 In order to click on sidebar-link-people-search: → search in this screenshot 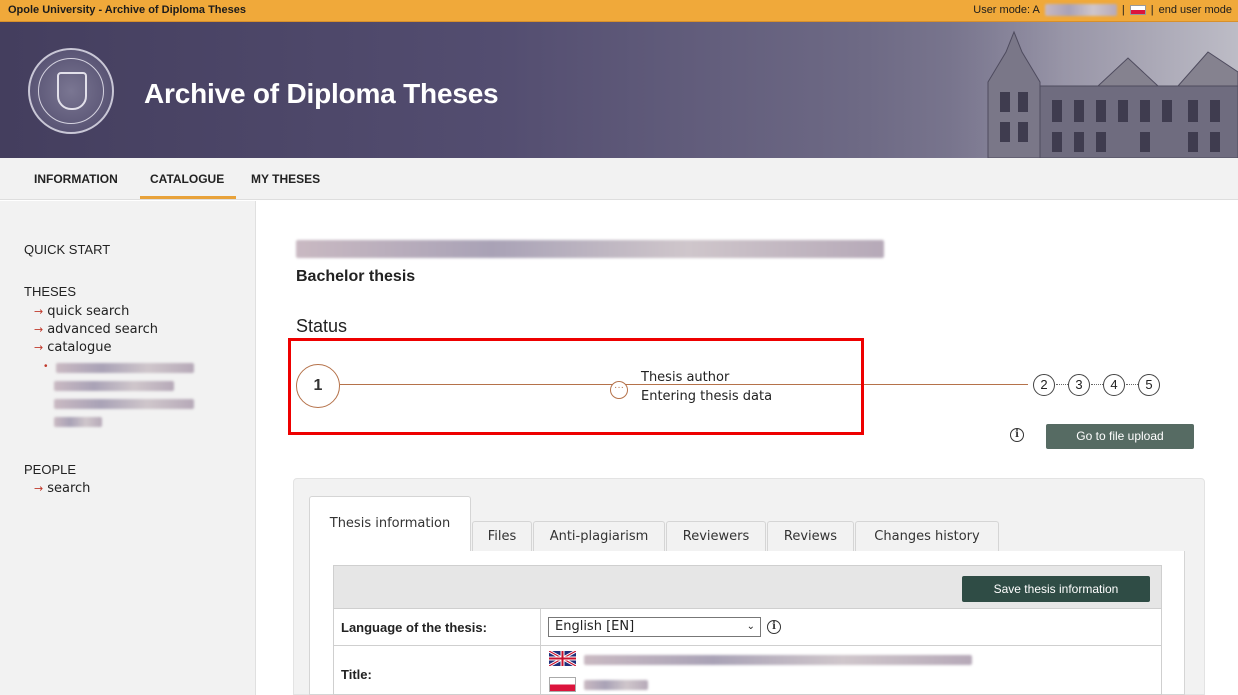, I will do `click(62, 488)`.